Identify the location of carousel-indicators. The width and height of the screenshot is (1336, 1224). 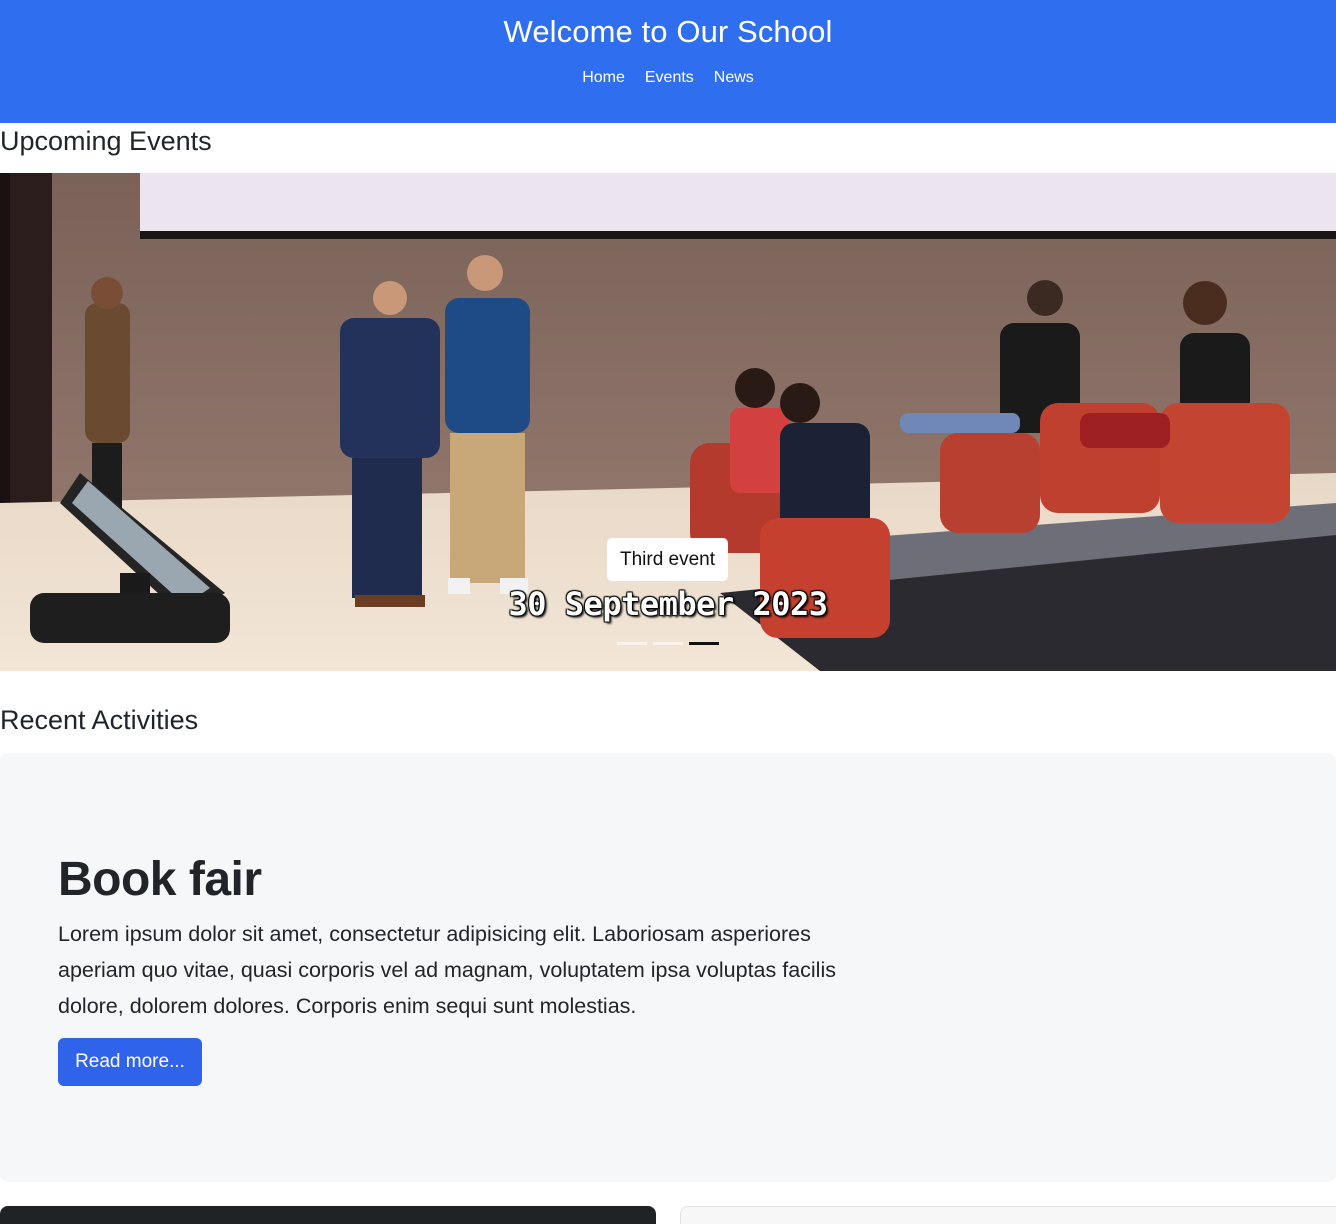
(668, 643).